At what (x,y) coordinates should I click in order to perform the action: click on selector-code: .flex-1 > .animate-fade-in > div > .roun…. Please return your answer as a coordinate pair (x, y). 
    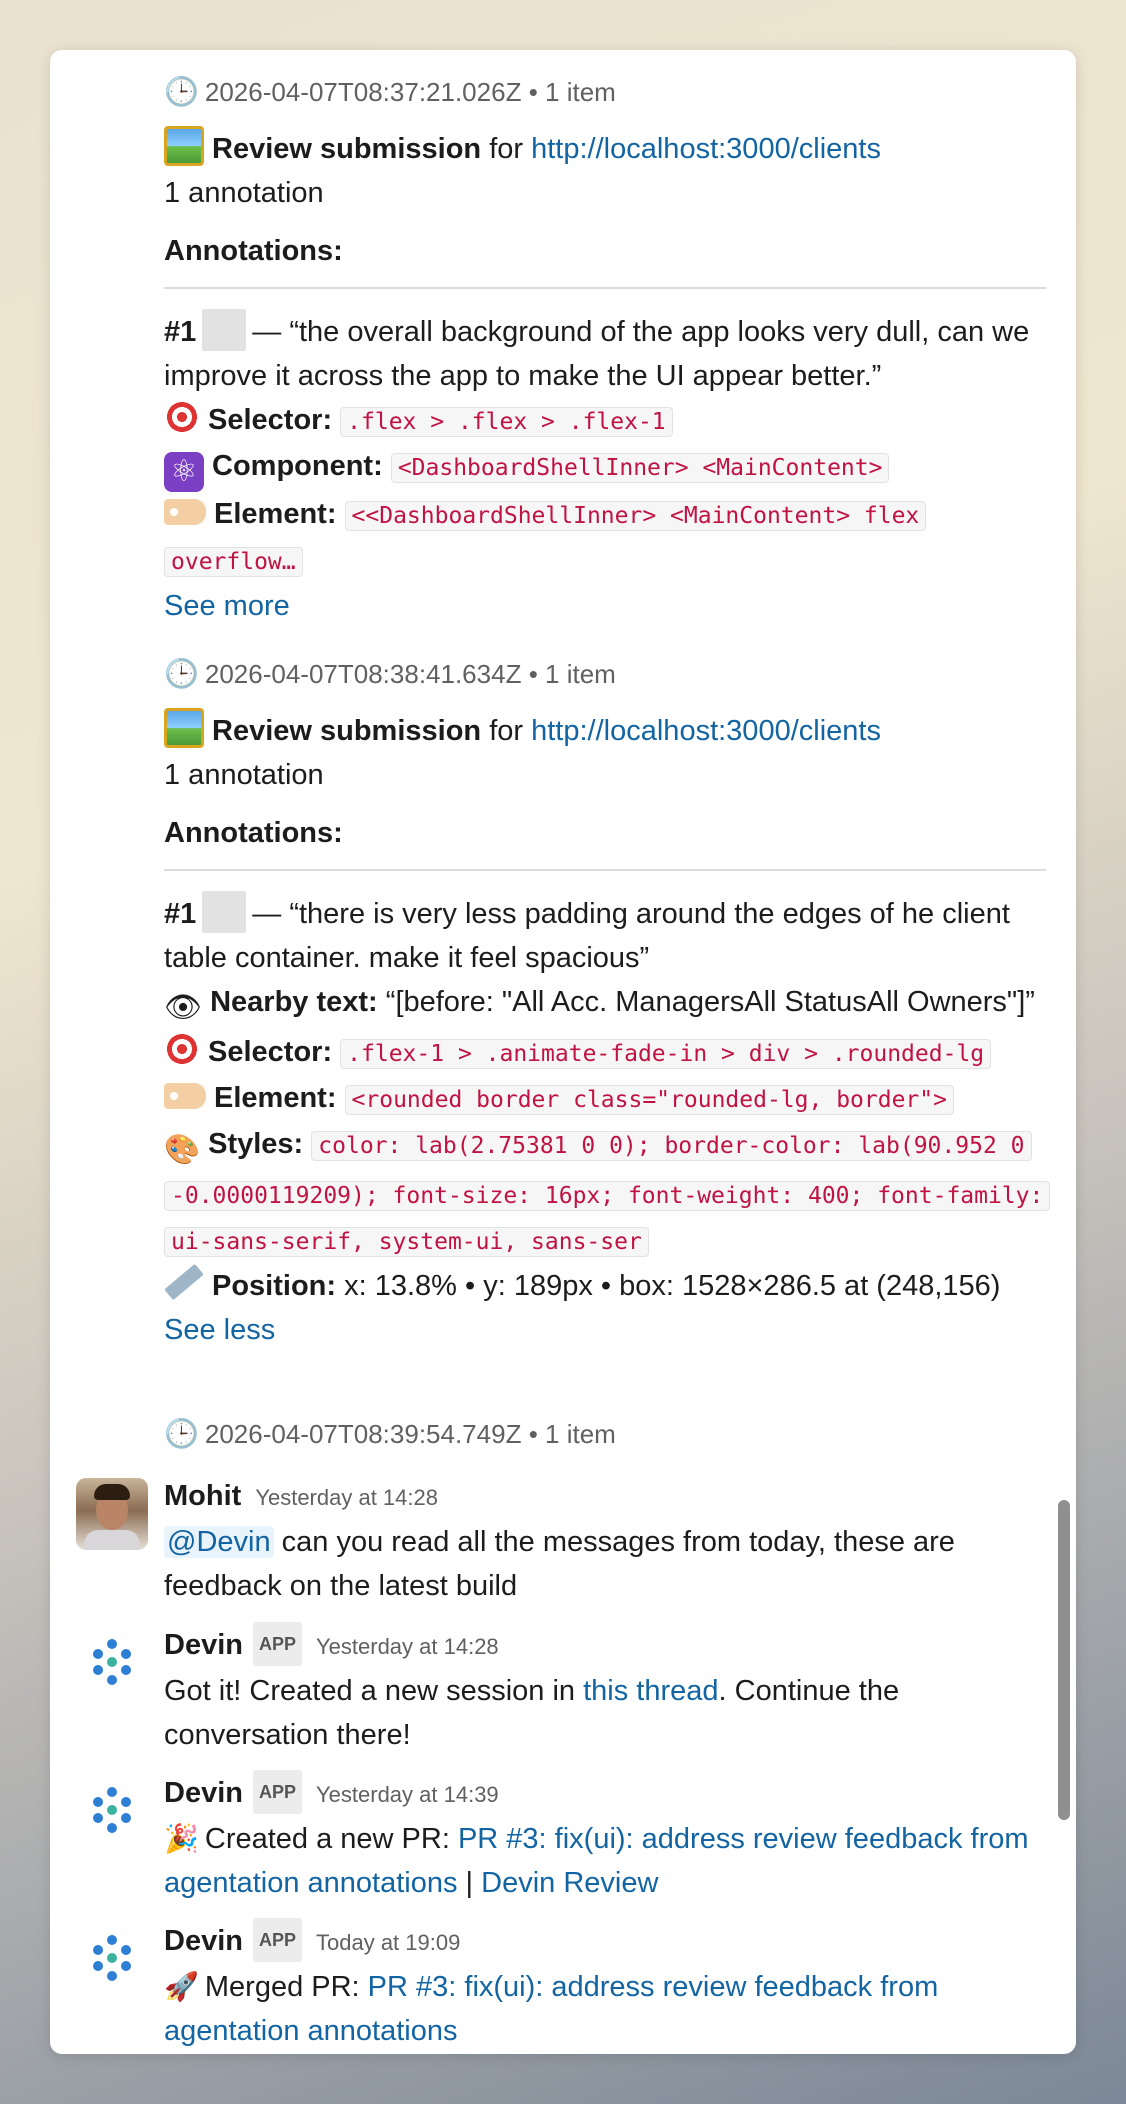
    Looking at the image, I should click on (666, 1054).